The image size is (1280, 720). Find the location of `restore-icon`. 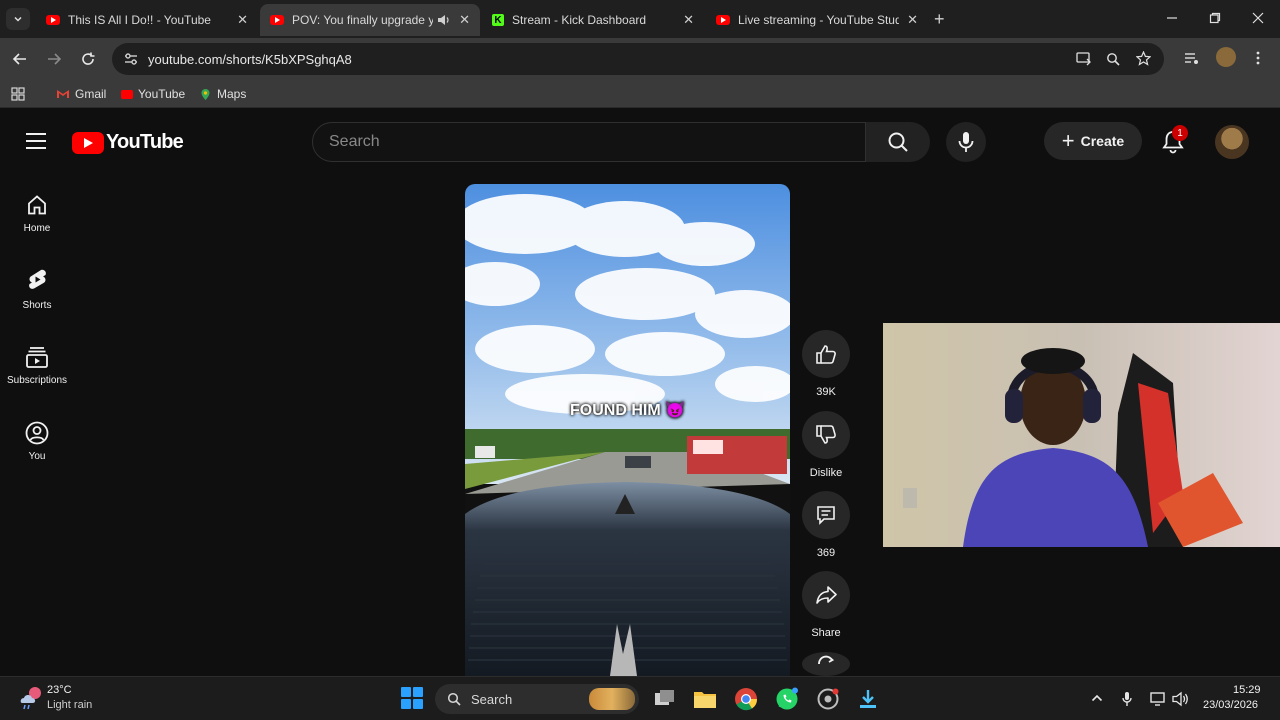

restore-icon is located at coordinates (1215, 18).